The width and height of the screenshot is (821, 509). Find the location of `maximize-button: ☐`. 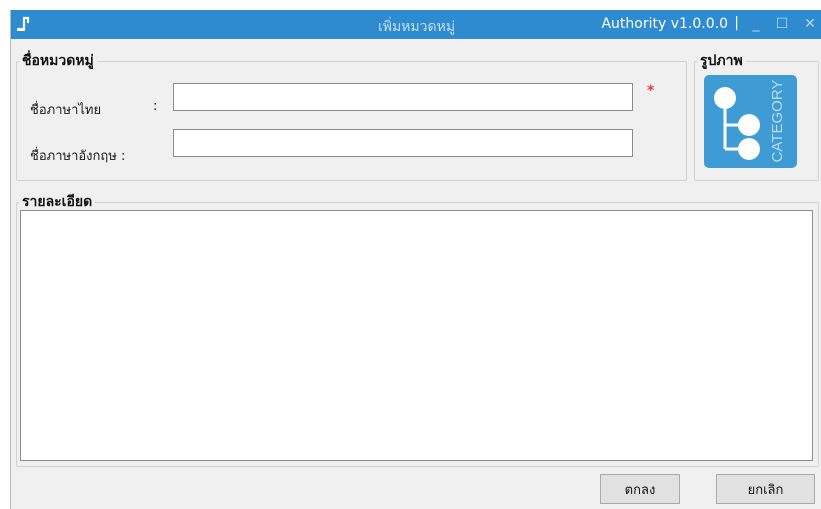

maximize-button: ☐ is located at coordinates (782, 24).